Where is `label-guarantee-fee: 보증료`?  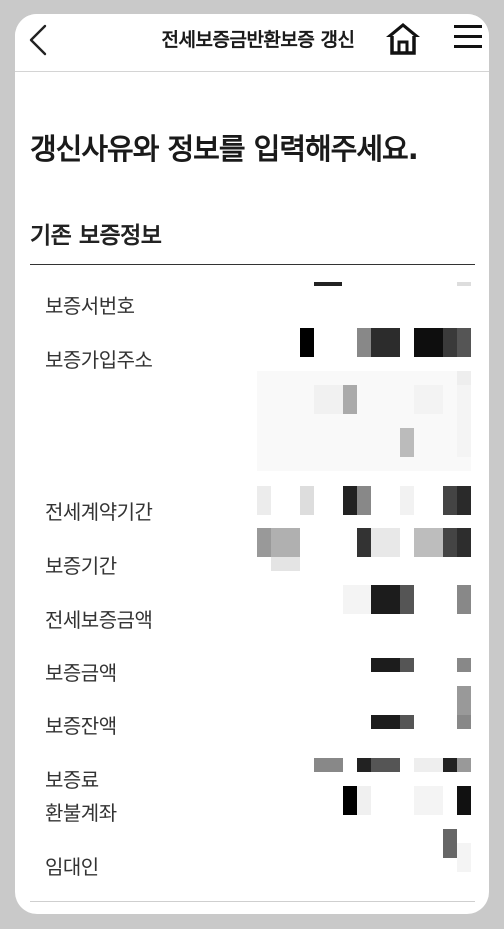
label-guarantee-fee: 보증료 is located at coordinates (72, 780).